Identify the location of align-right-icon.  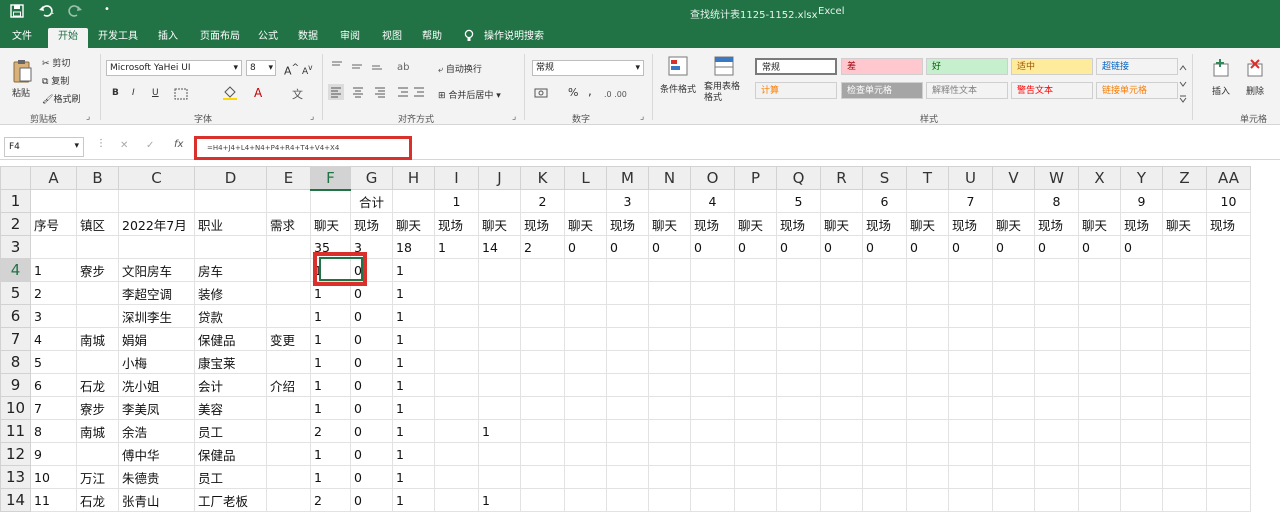
(380, 93).